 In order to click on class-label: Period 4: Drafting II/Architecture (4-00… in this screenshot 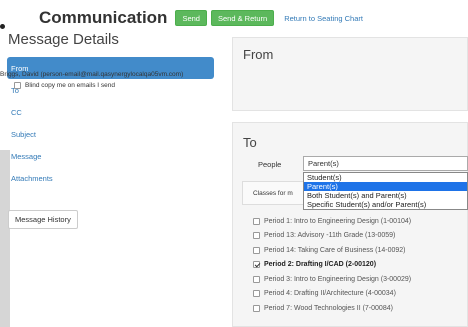, I will do `click(330, 294)`.